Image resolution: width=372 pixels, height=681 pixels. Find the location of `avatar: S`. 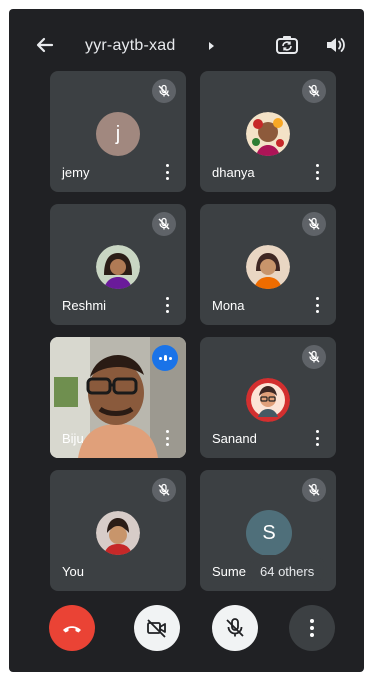

avatar: S is located at coordinates (269, 533).